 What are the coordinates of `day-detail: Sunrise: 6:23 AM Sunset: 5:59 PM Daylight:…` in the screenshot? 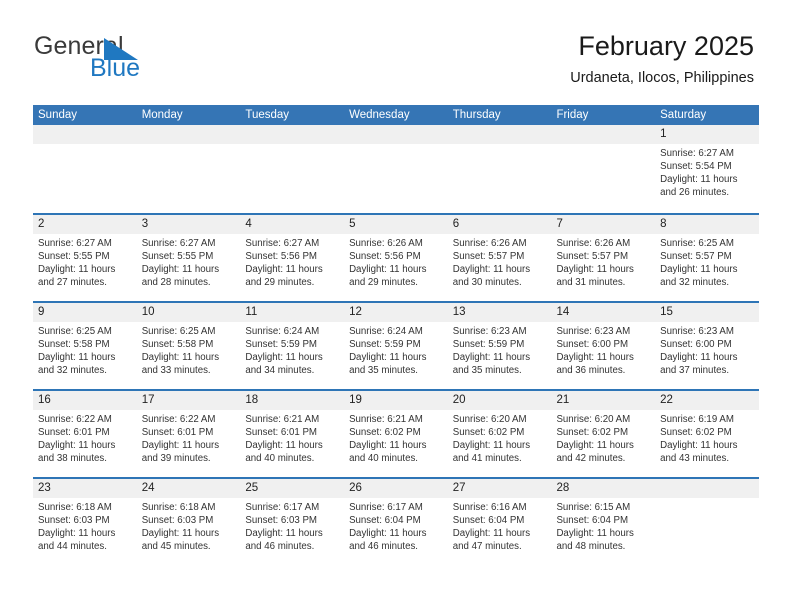 It's located at (500, 349).